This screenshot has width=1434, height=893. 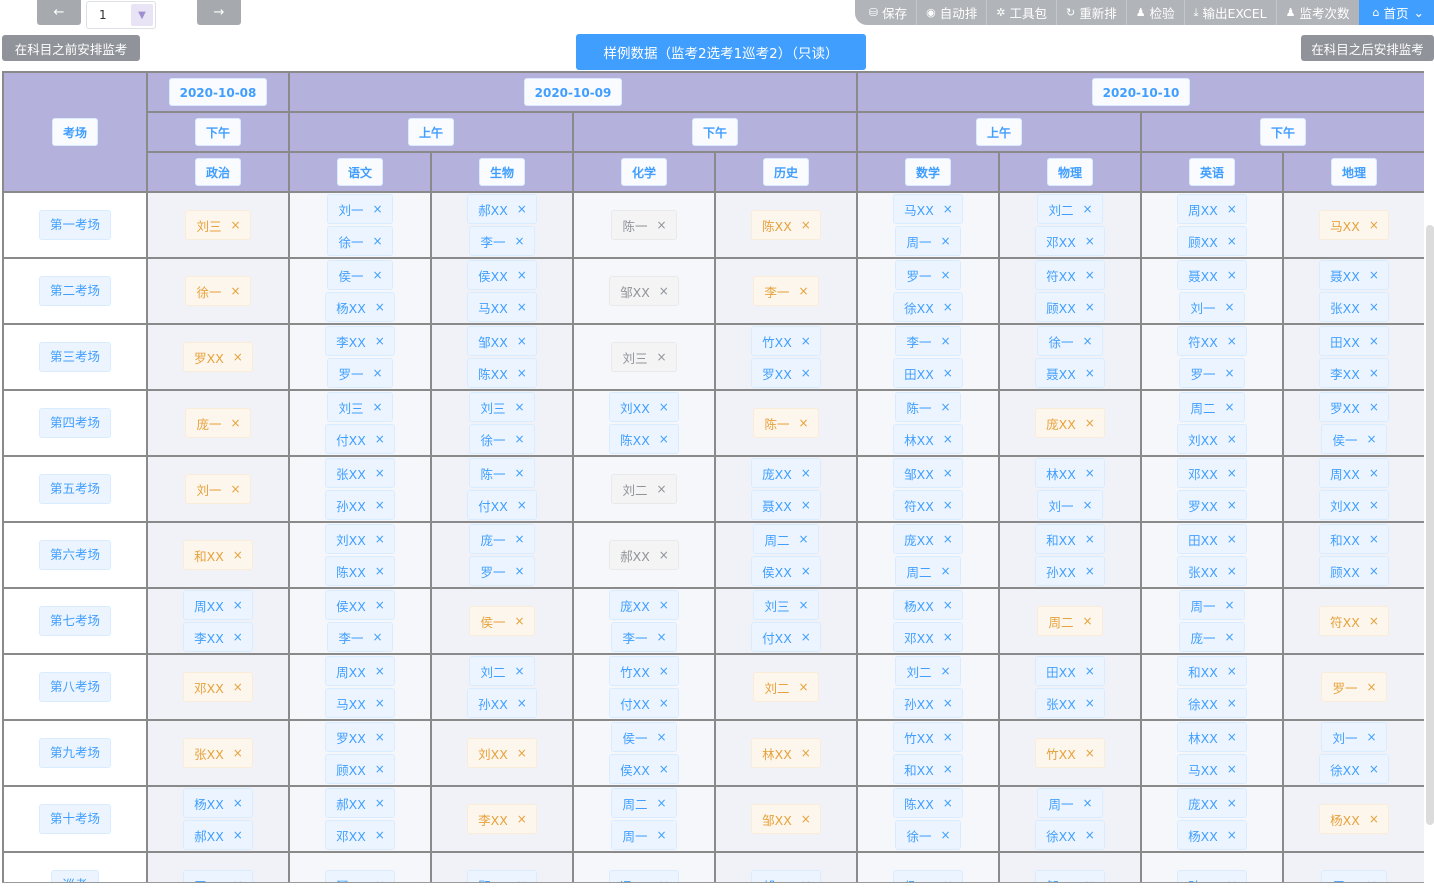 I want to click on proctor-cell: 庞XX × 李一 ×, so click(x=644, y=621).